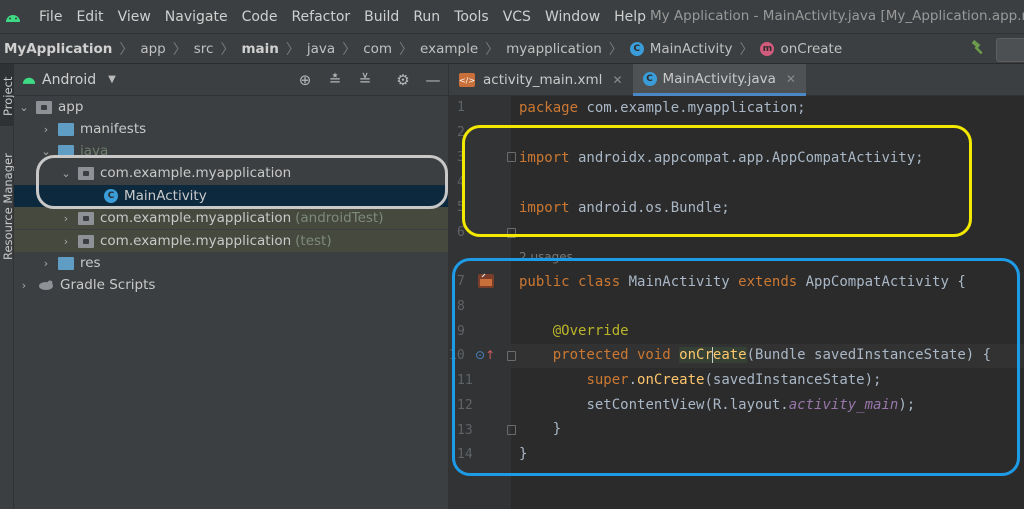 The height and width of the screenshot is (509, 1024). Describe the element at coordinates (700, 380) in the screenshot. I see `code-line-11: super.onCreate(savedInstanceState);` at that location.